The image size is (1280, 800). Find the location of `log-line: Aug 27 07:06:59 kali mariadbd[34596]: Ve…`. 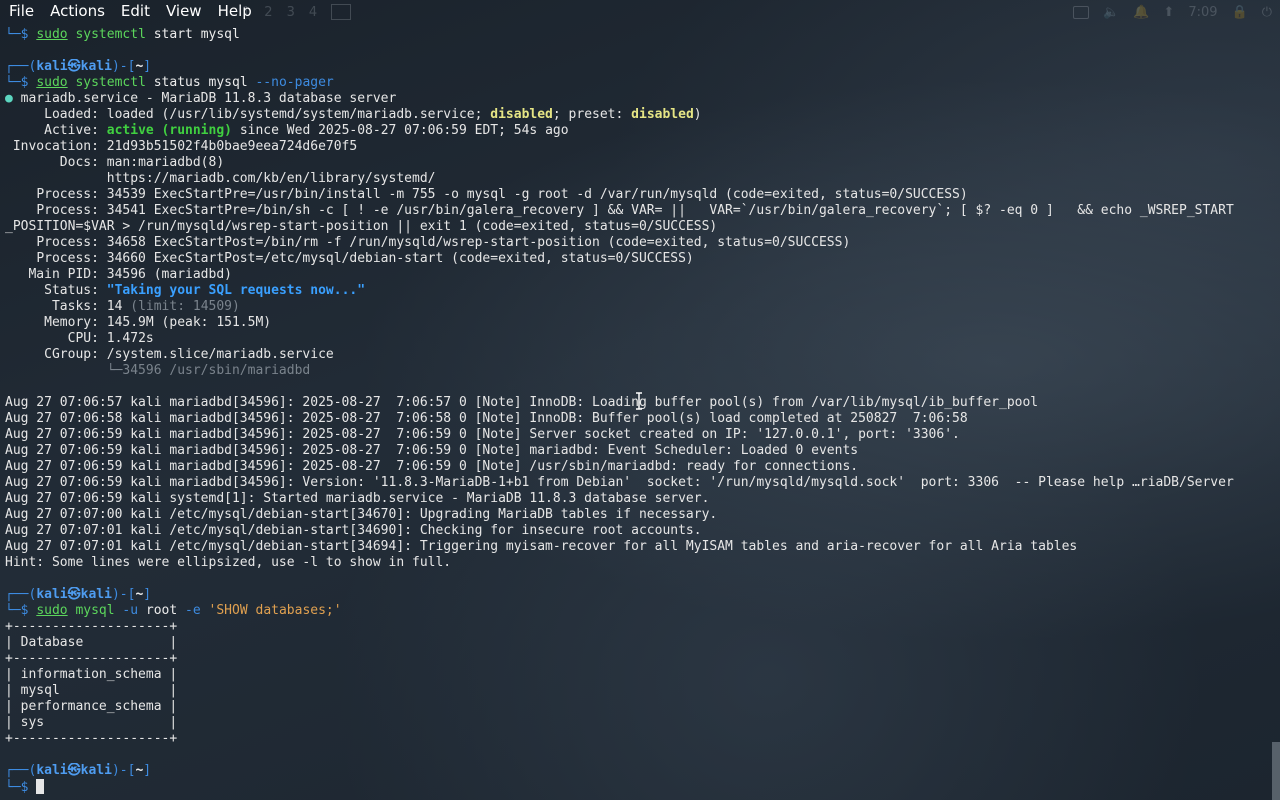

log-line: Aug 27 07:06:59 kali mariadbd[34596]: Ve… is located at coordinates (619, 482).